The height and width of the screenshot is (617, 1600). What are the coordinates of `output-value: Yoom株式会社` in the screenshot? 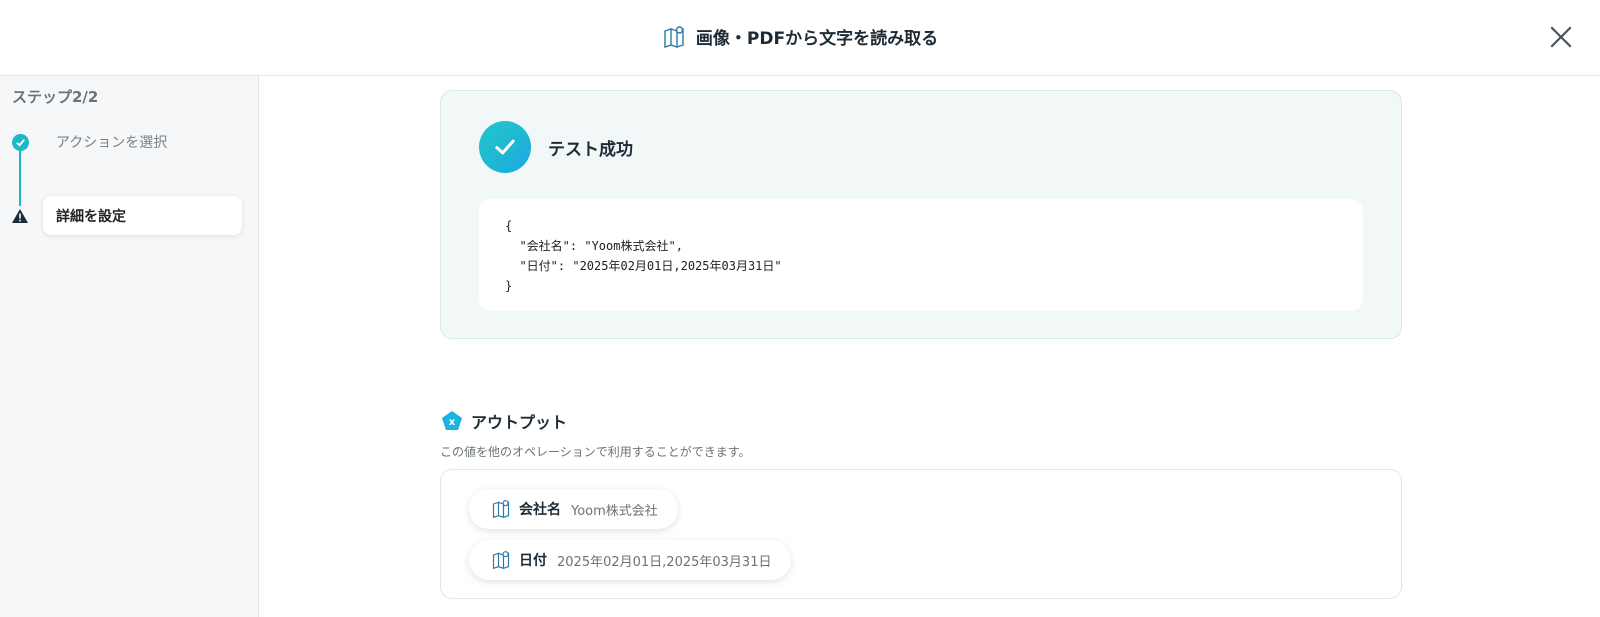 It's located at (614, 511).